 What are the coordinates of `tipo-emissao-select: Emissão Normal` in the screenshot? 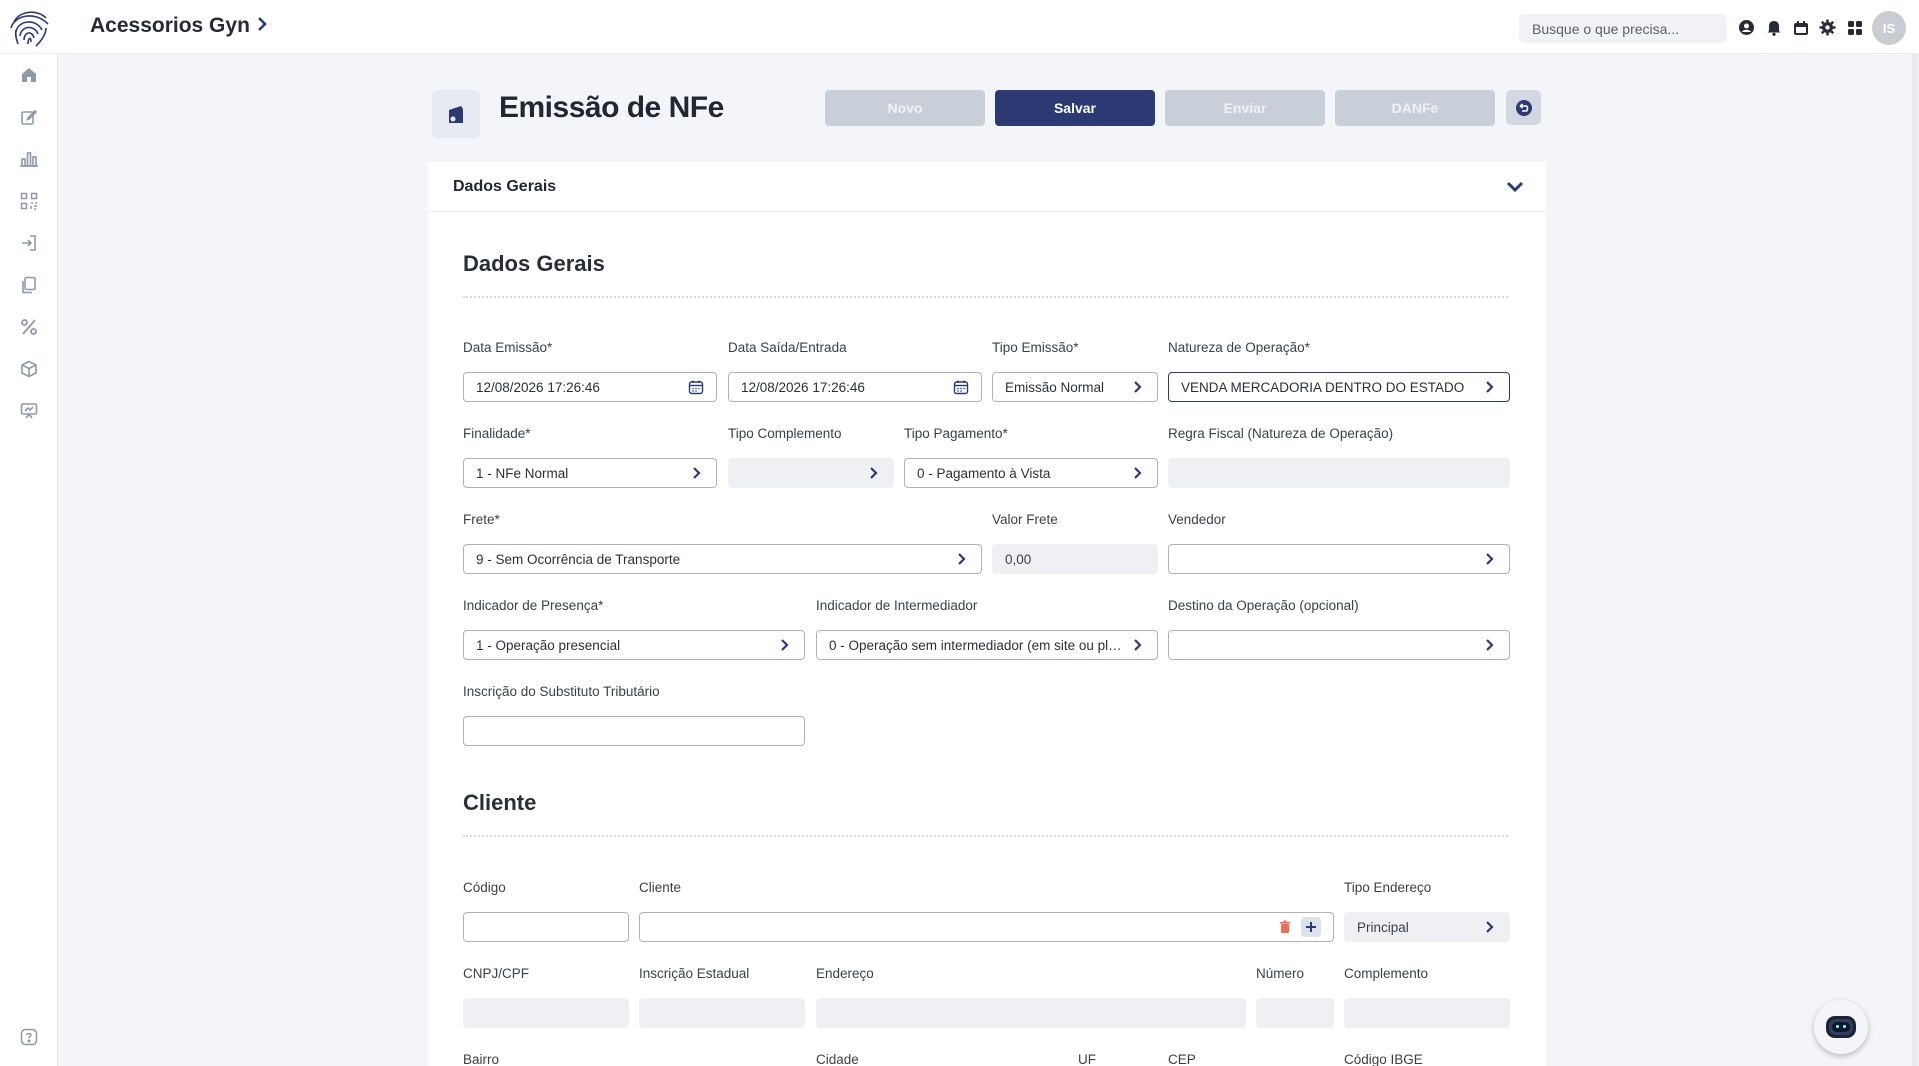 It's located at (1075, 387).